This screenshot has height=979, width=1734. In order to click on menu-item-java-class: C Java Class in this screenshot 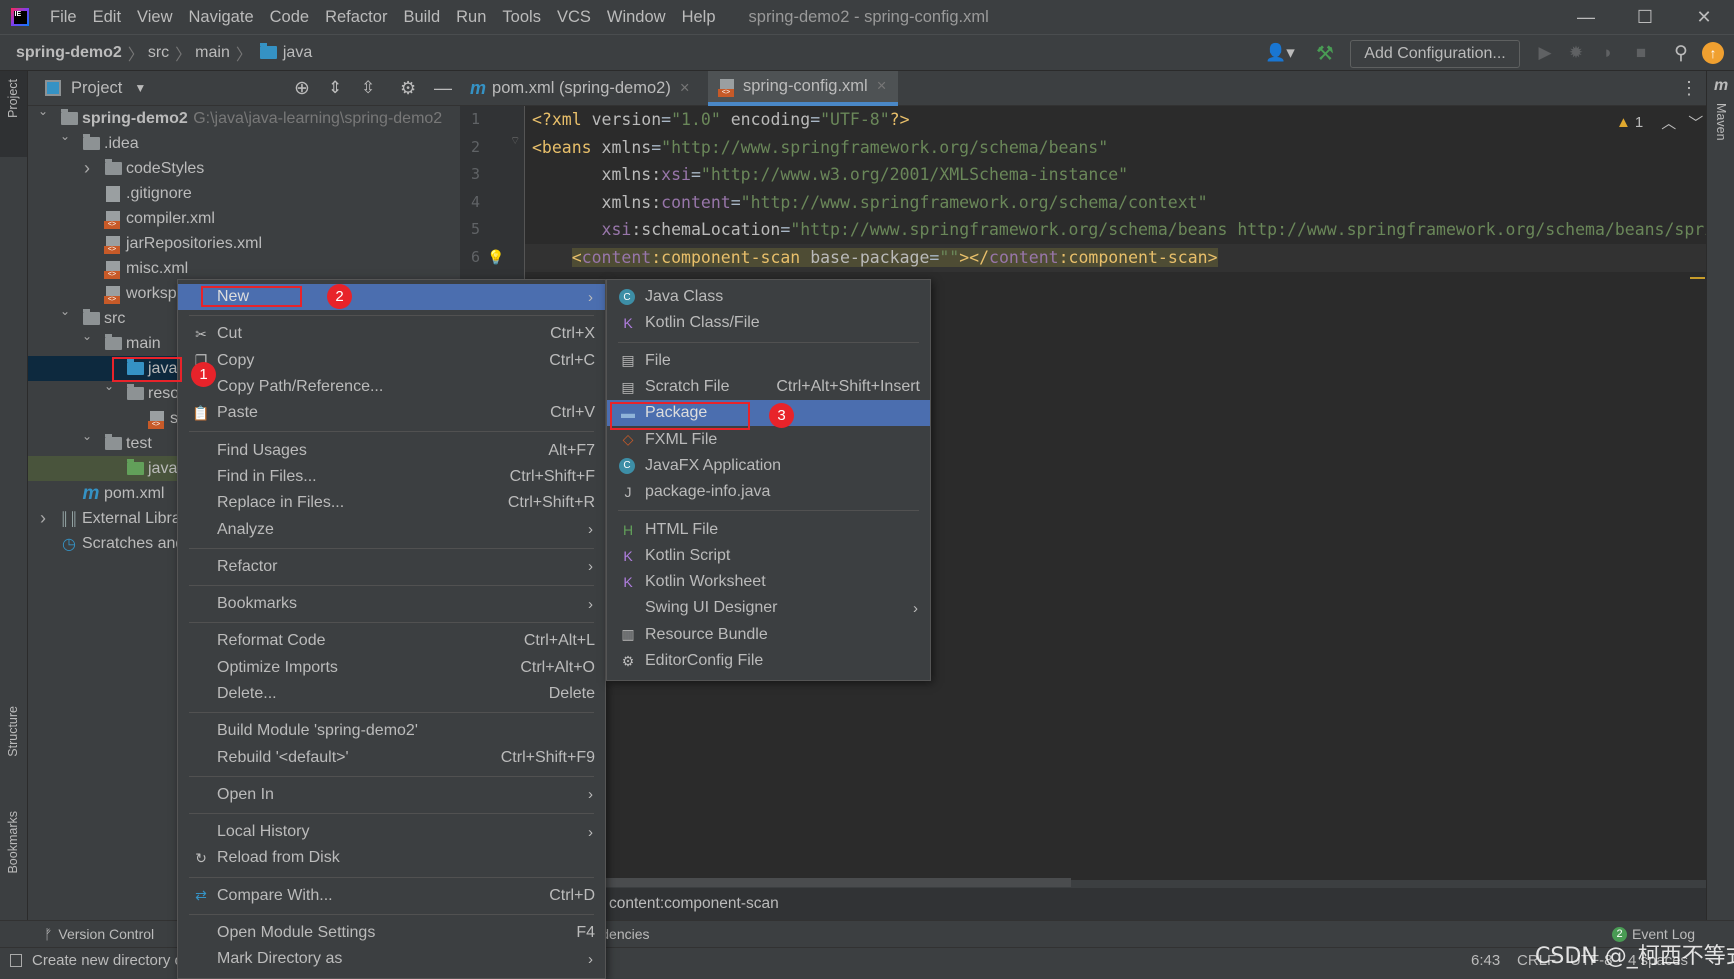, I will do `click(768, 297)`.